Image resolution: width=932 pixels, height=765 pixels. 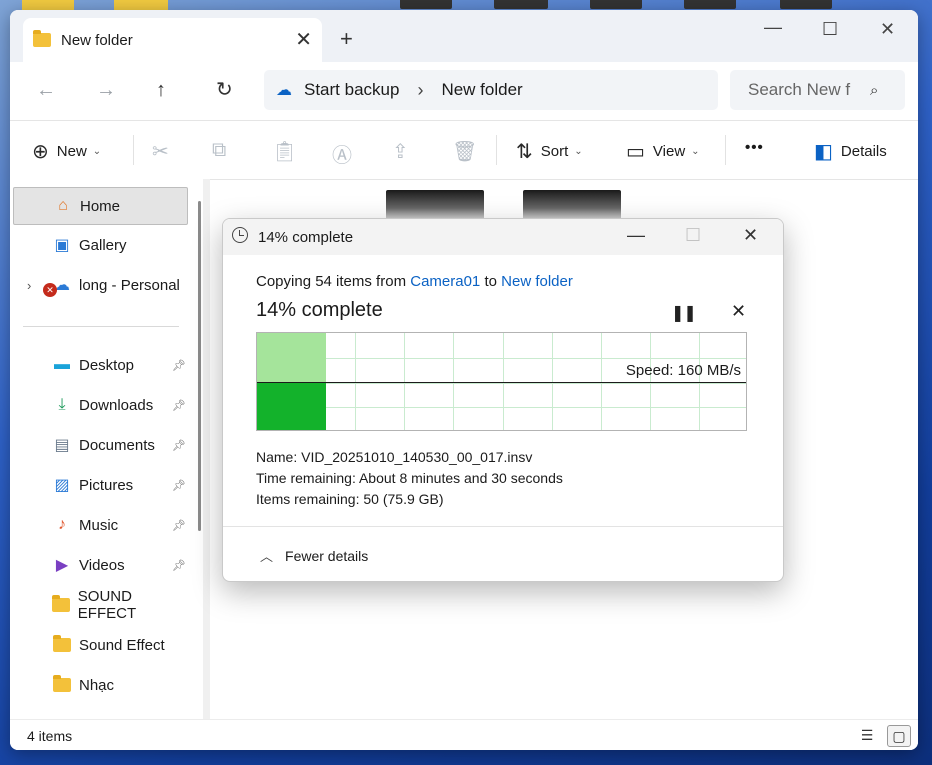 What do you see at coordinates (445, 281) in the screenshot?
I see `source-link: Camera01` at bounding box center [445, 281].